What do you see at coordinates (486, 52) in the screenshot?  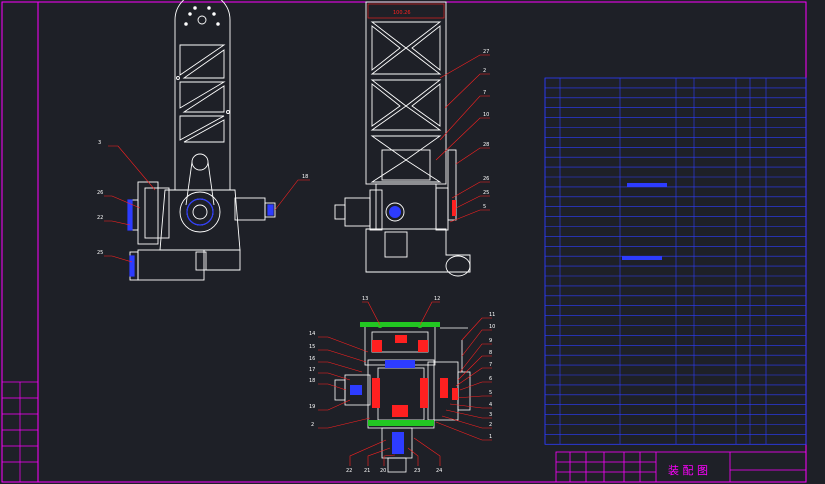 I see `side-callout-27: 27` at bounding box center [486, 52].